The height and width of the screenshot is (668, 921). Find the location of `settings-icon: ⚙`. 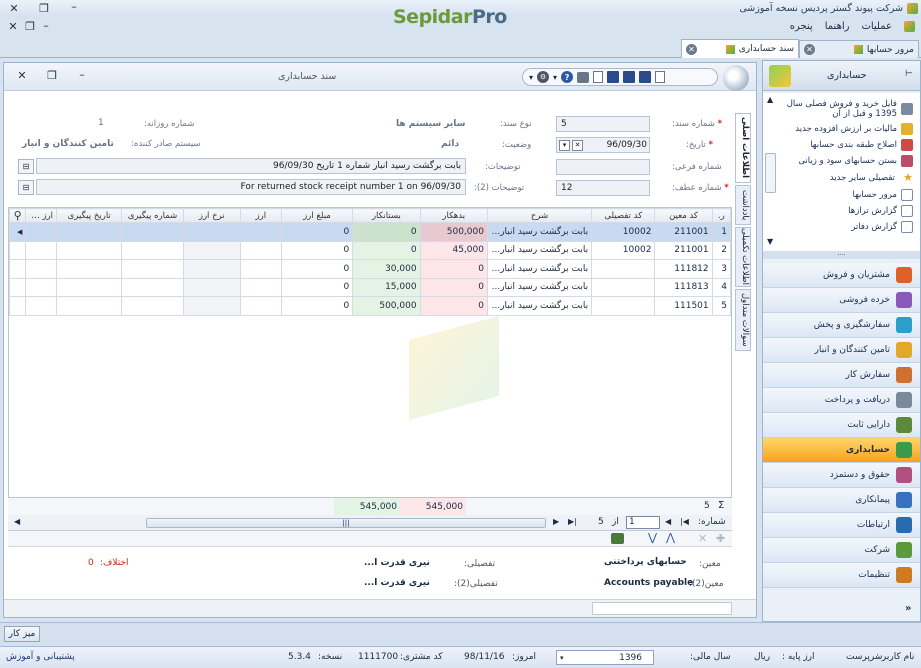

settings-icon: ⚙ is located at coordinates (543, 77).